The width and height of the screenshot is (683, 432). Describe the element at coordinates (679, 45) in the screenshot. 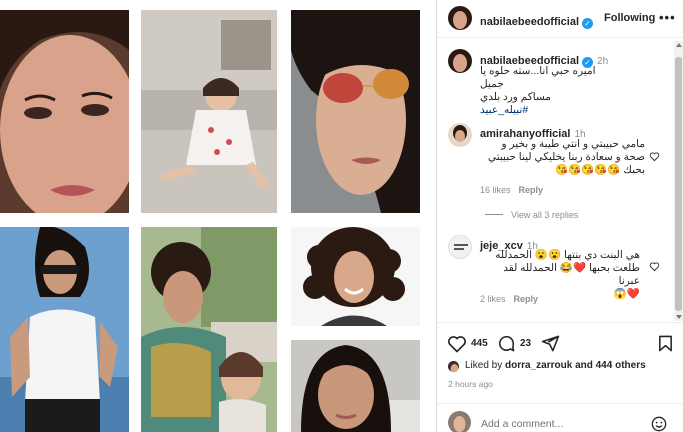

I see `scroll-up-arrow-icon` at that location.